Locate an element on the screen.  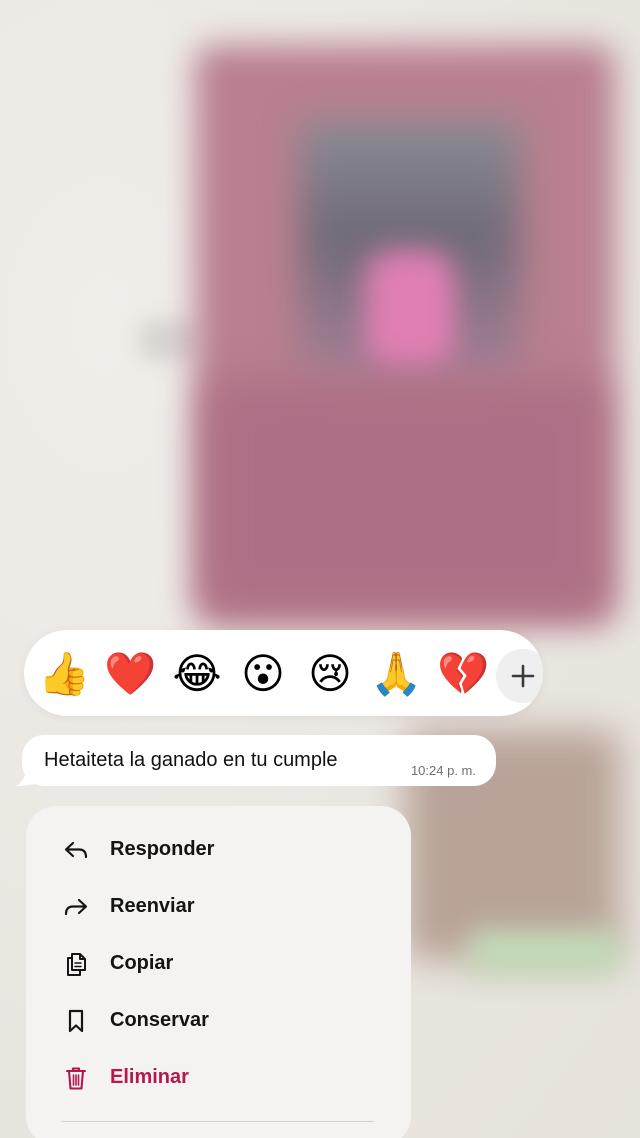
menu-item-forward: Reenviar is located at coordinates (218, 907).